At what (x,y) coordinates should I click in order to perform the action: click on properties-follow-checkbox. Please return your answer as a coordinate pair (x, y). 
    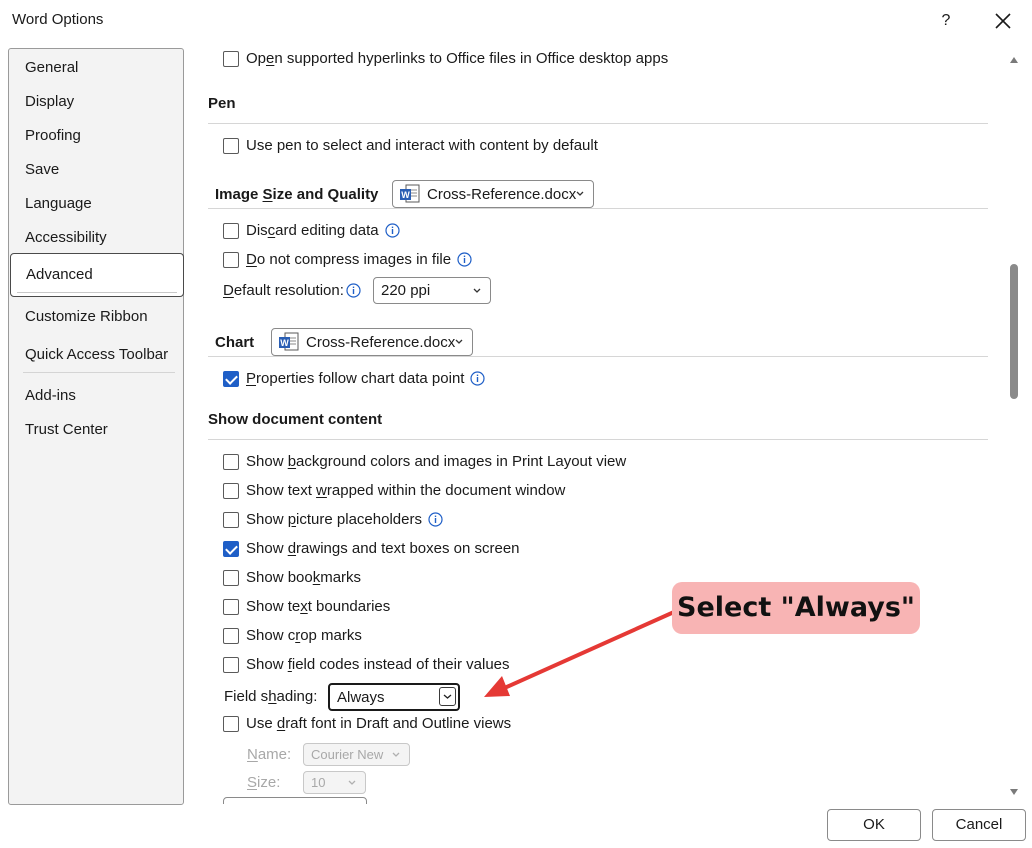
    Looking at the image, I should click on (231, 378).